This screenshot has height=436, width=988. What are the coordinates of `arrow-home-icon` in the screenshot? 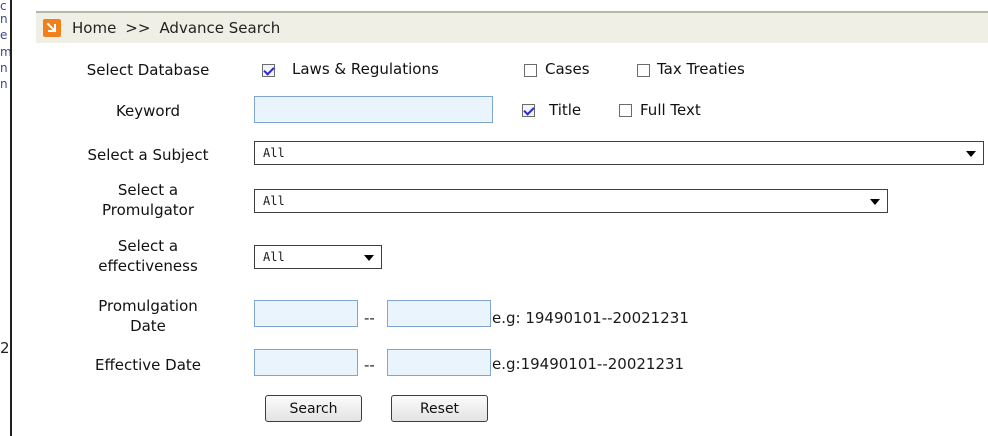 It's located at (52, 28).